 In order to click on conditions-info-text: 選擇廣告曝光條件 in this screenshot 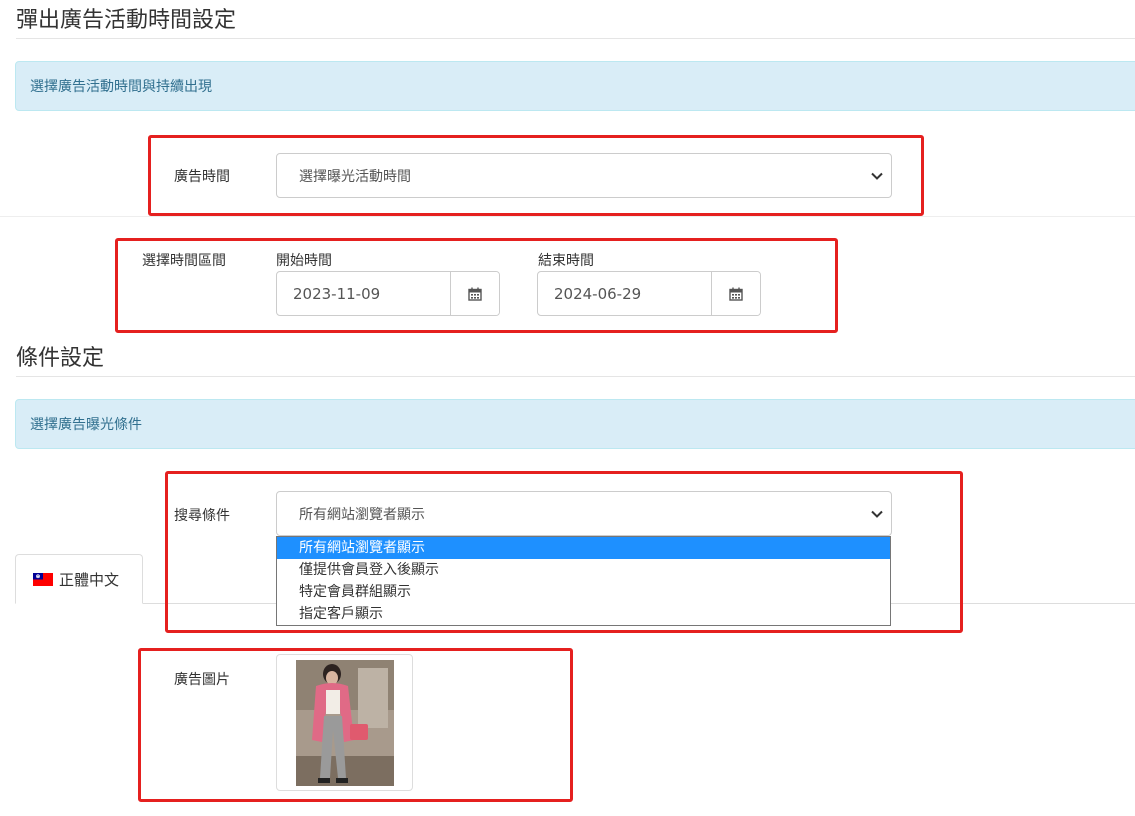, I will do `click(86, 425)`.